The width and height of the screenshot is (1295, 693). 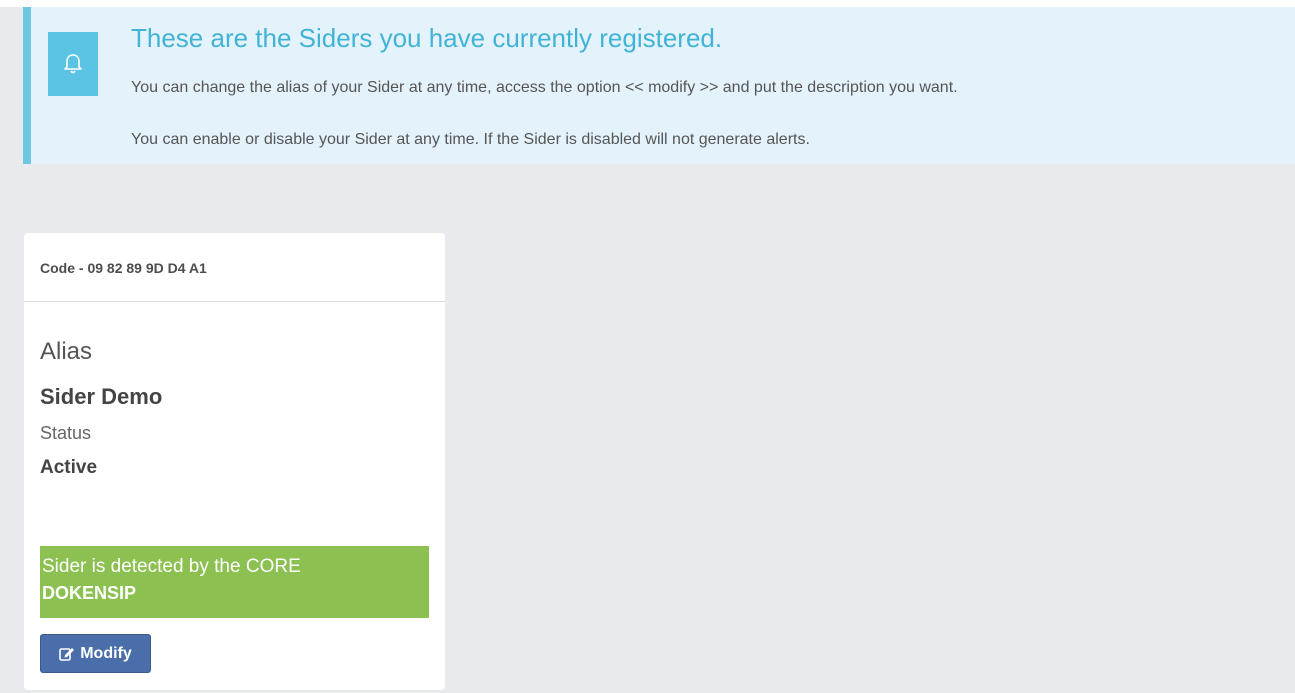 I want to click on modify-button-label: Modify, so click(x=106, y=653).